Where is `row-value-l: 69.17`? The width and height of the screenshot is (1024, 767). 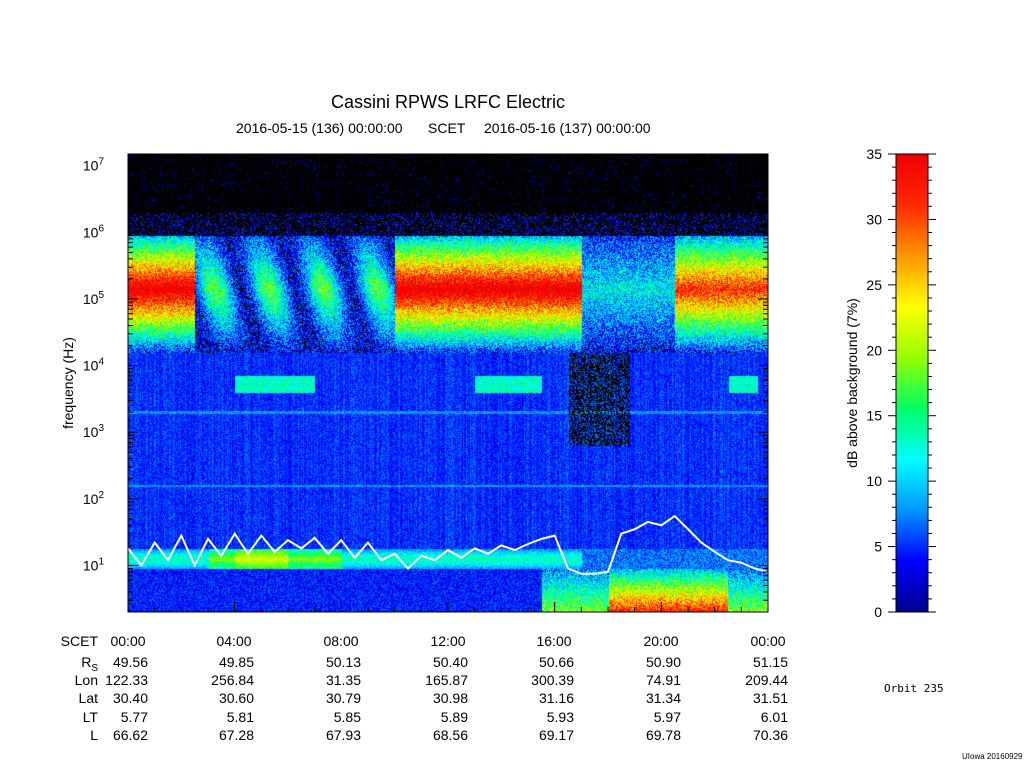
row-value-l: 69.17 is located at coordinates (556, 735).